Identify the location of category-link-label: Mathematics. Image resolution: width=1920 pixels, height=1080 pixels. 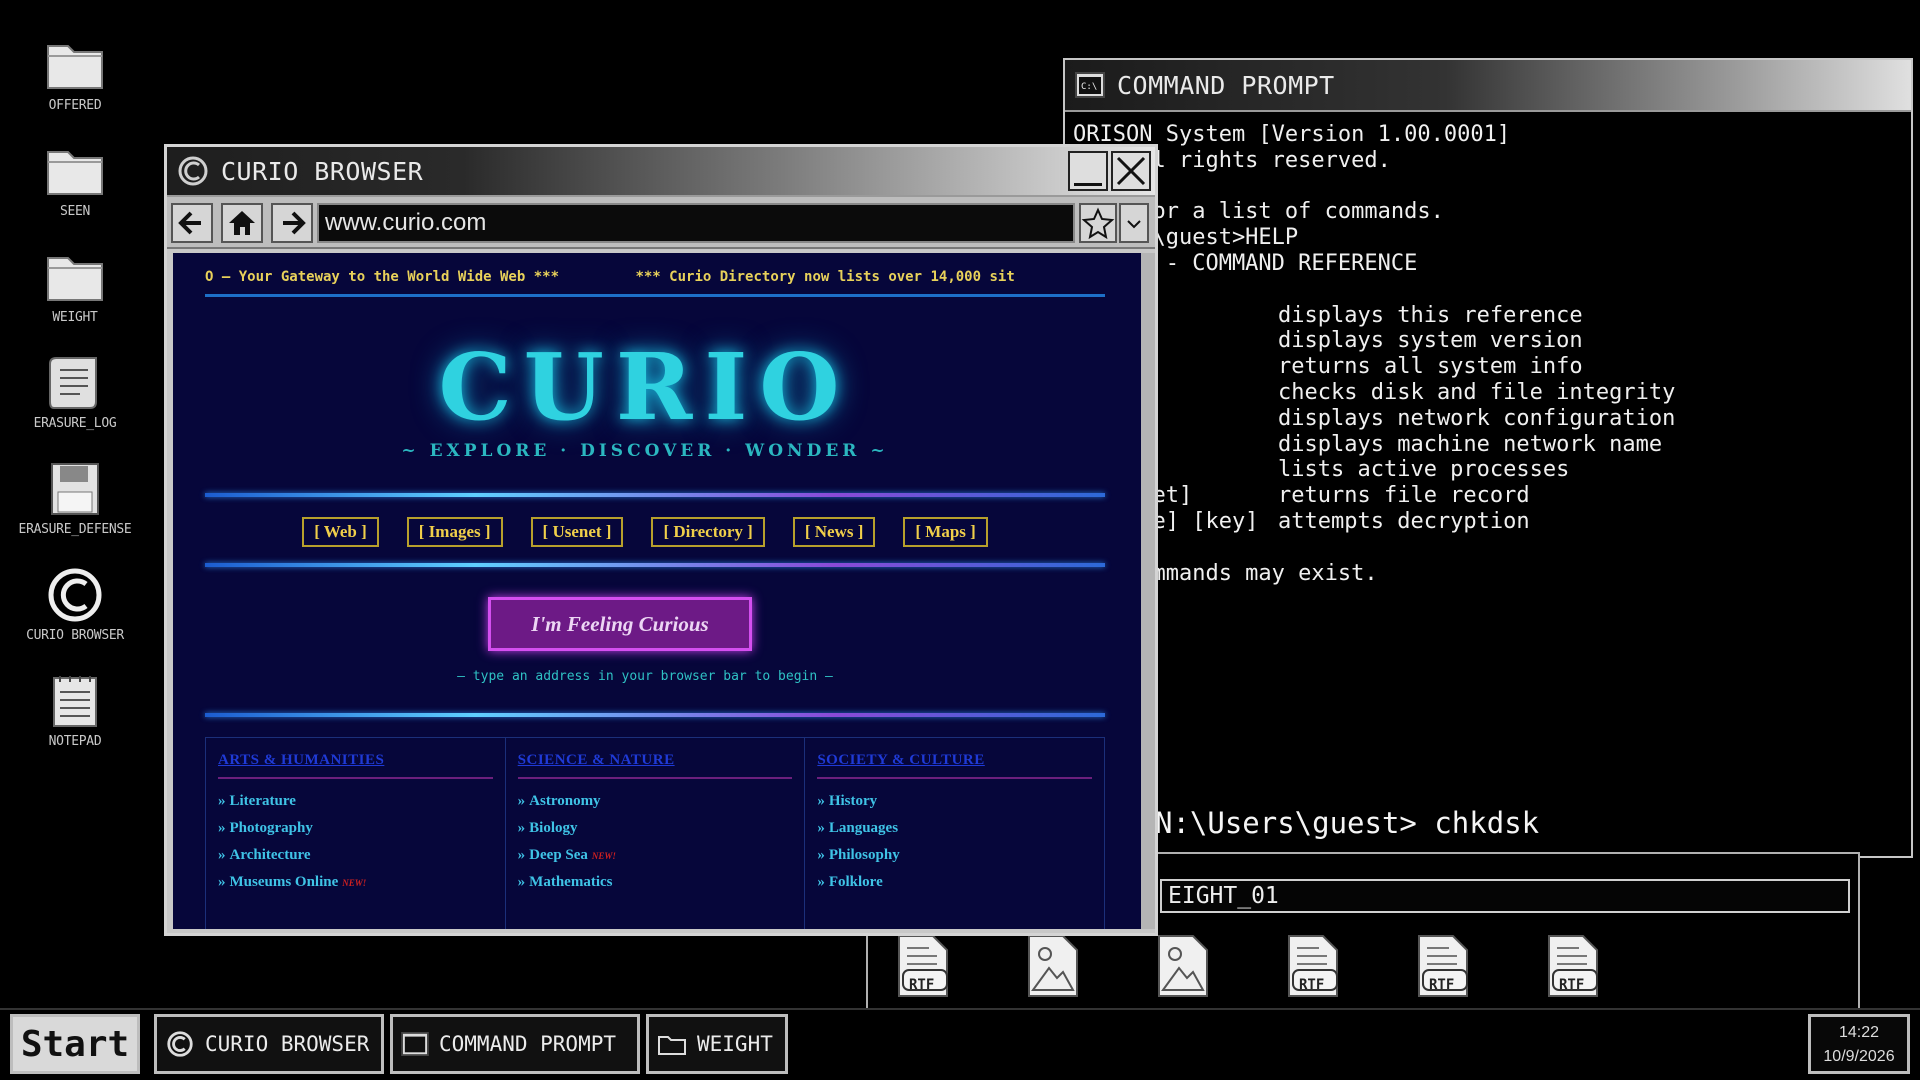
(571, 882).